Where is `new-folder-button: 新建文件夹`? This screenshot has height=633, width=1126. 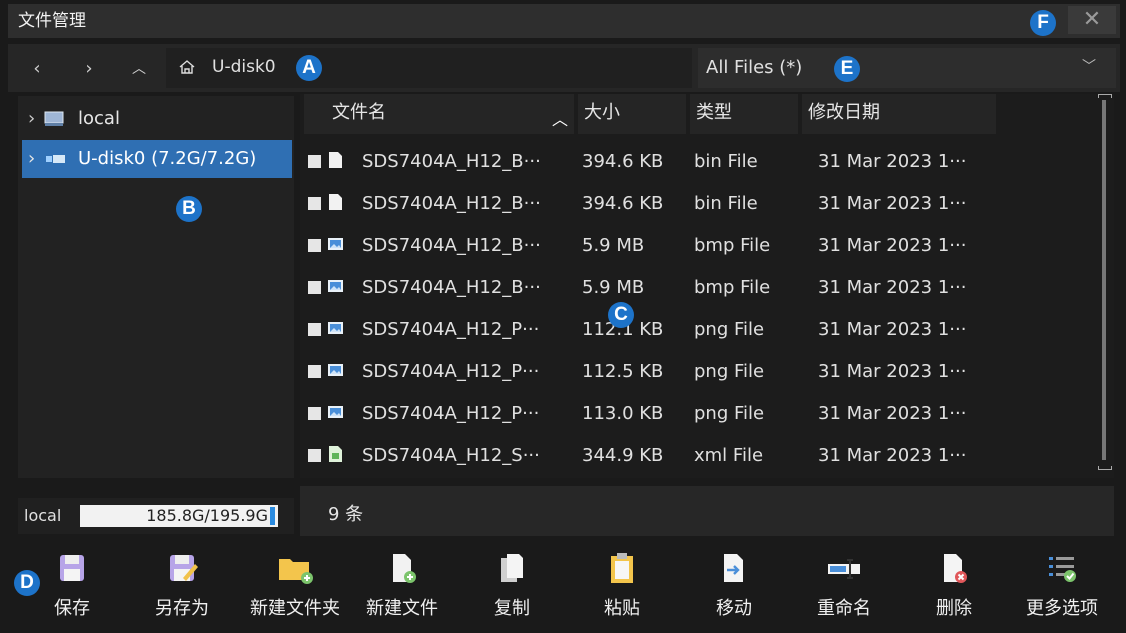 new-folder-button: 新建文件夹 is located at coordinates (295, 588).